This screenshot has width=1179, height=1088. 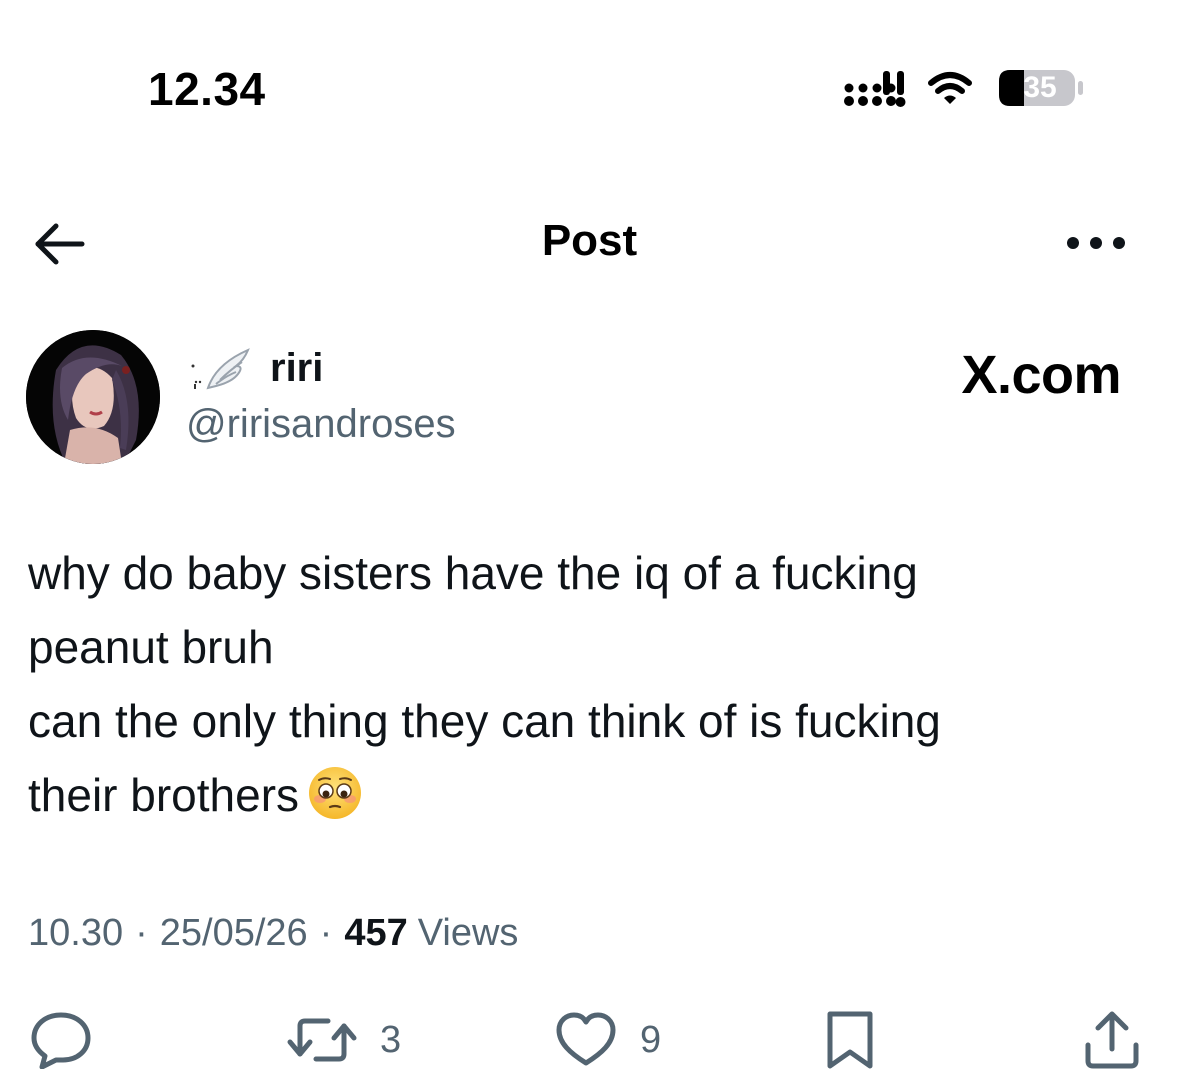 I want to click on cellular-signal-icon, so click(x=875, y=89).